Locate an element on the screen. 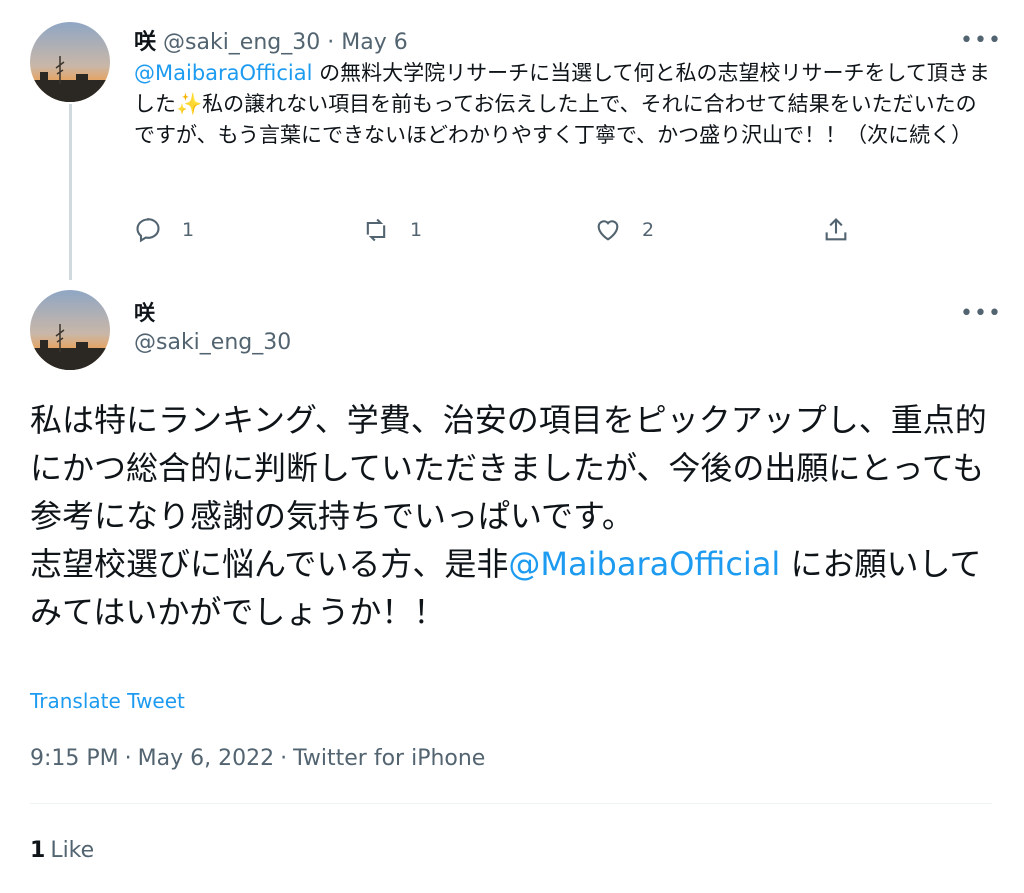 The width and height of the screenshot is (1024, 893). like-count: 2 is located at coordinates (648, 230).